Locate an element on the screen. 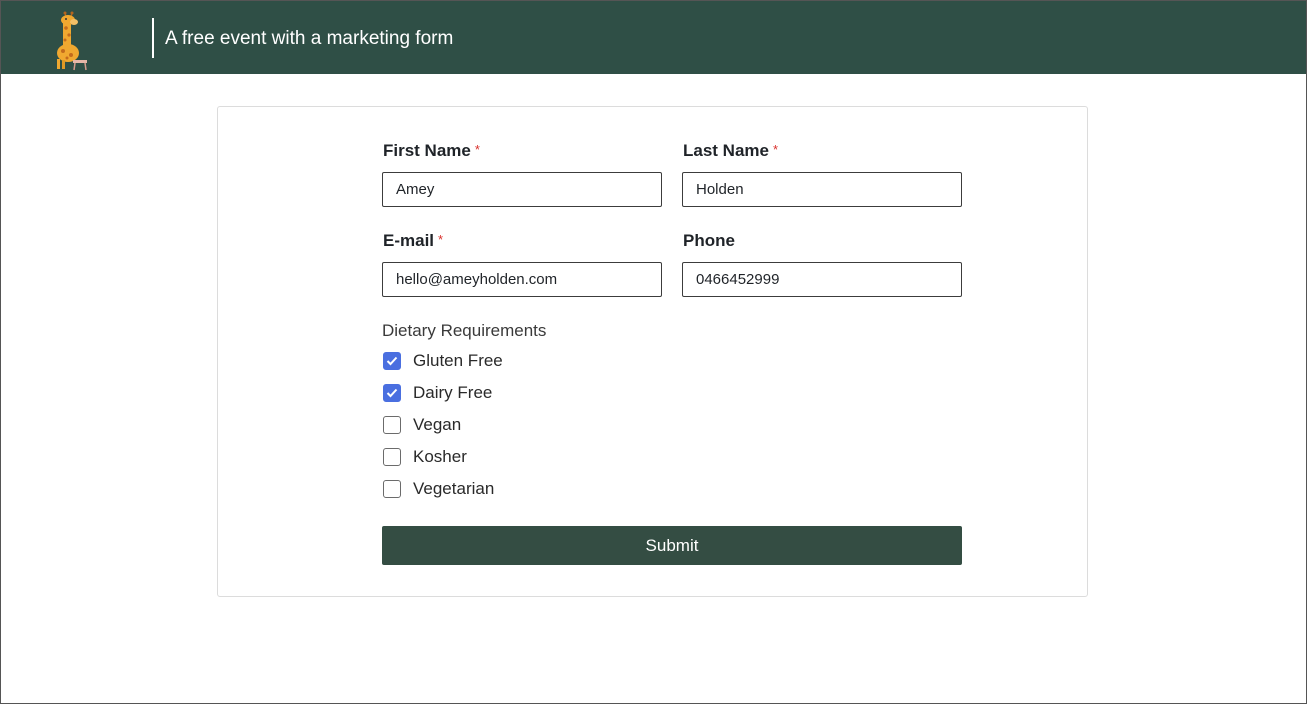 The image size is (1307, 704). checkbox-dairy-free: Dairy Free is located at coordinates (437, 393).